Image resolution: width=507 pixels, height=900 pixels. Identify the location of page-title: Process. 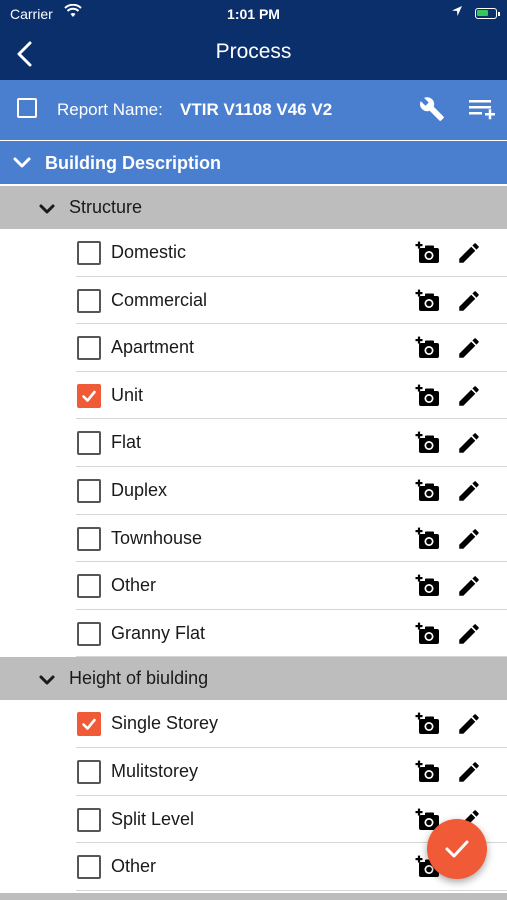
(253, 51).